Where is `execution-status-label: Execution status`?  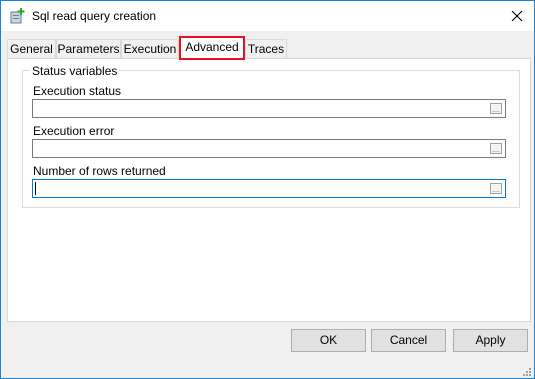 execution-status-label: Execution status is located at coordinates (77, 91).